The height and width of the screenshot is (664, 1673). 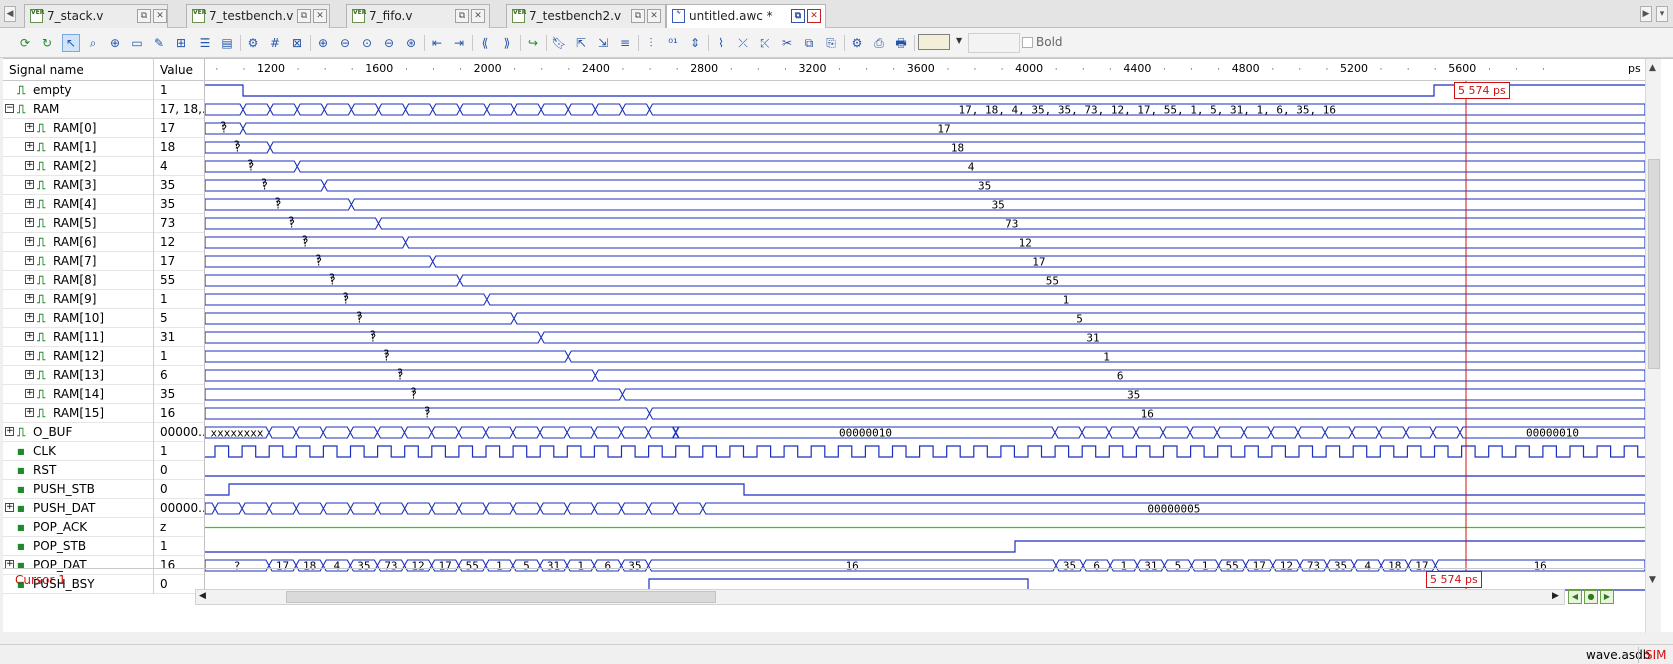 I want to click on signal-row: + ⎍ RAM[15], so click(x=78, y=413).